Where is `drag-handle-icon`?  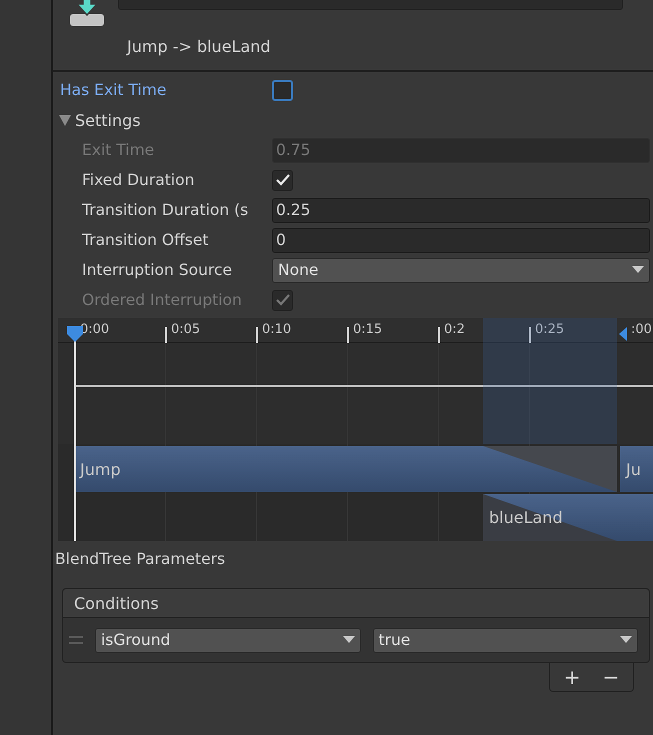
drag-handle-icon is located at coordinates (76, 640).